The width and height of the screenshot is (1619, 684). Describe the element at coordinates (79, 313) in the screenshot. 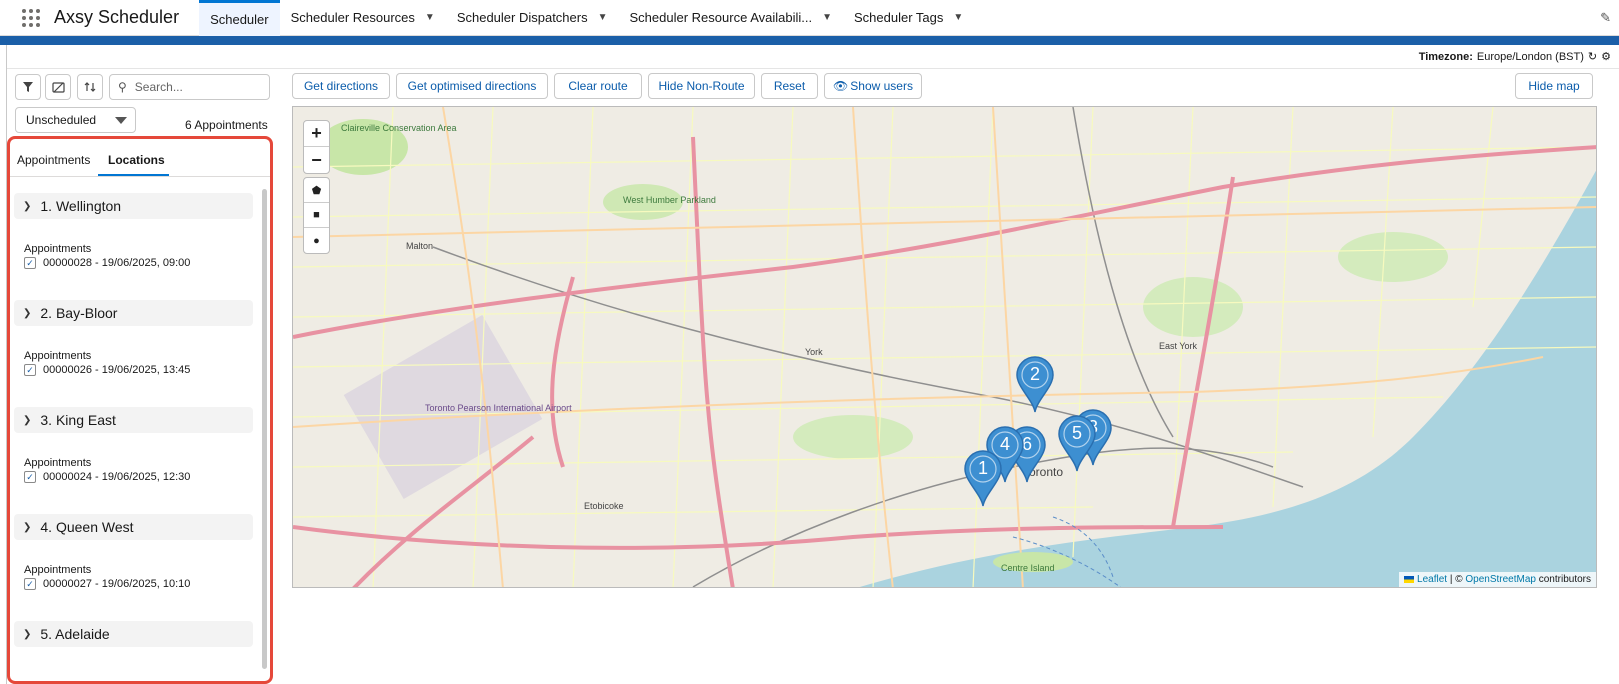

I see `location-name: 2. Bay-Bloor` at that location.